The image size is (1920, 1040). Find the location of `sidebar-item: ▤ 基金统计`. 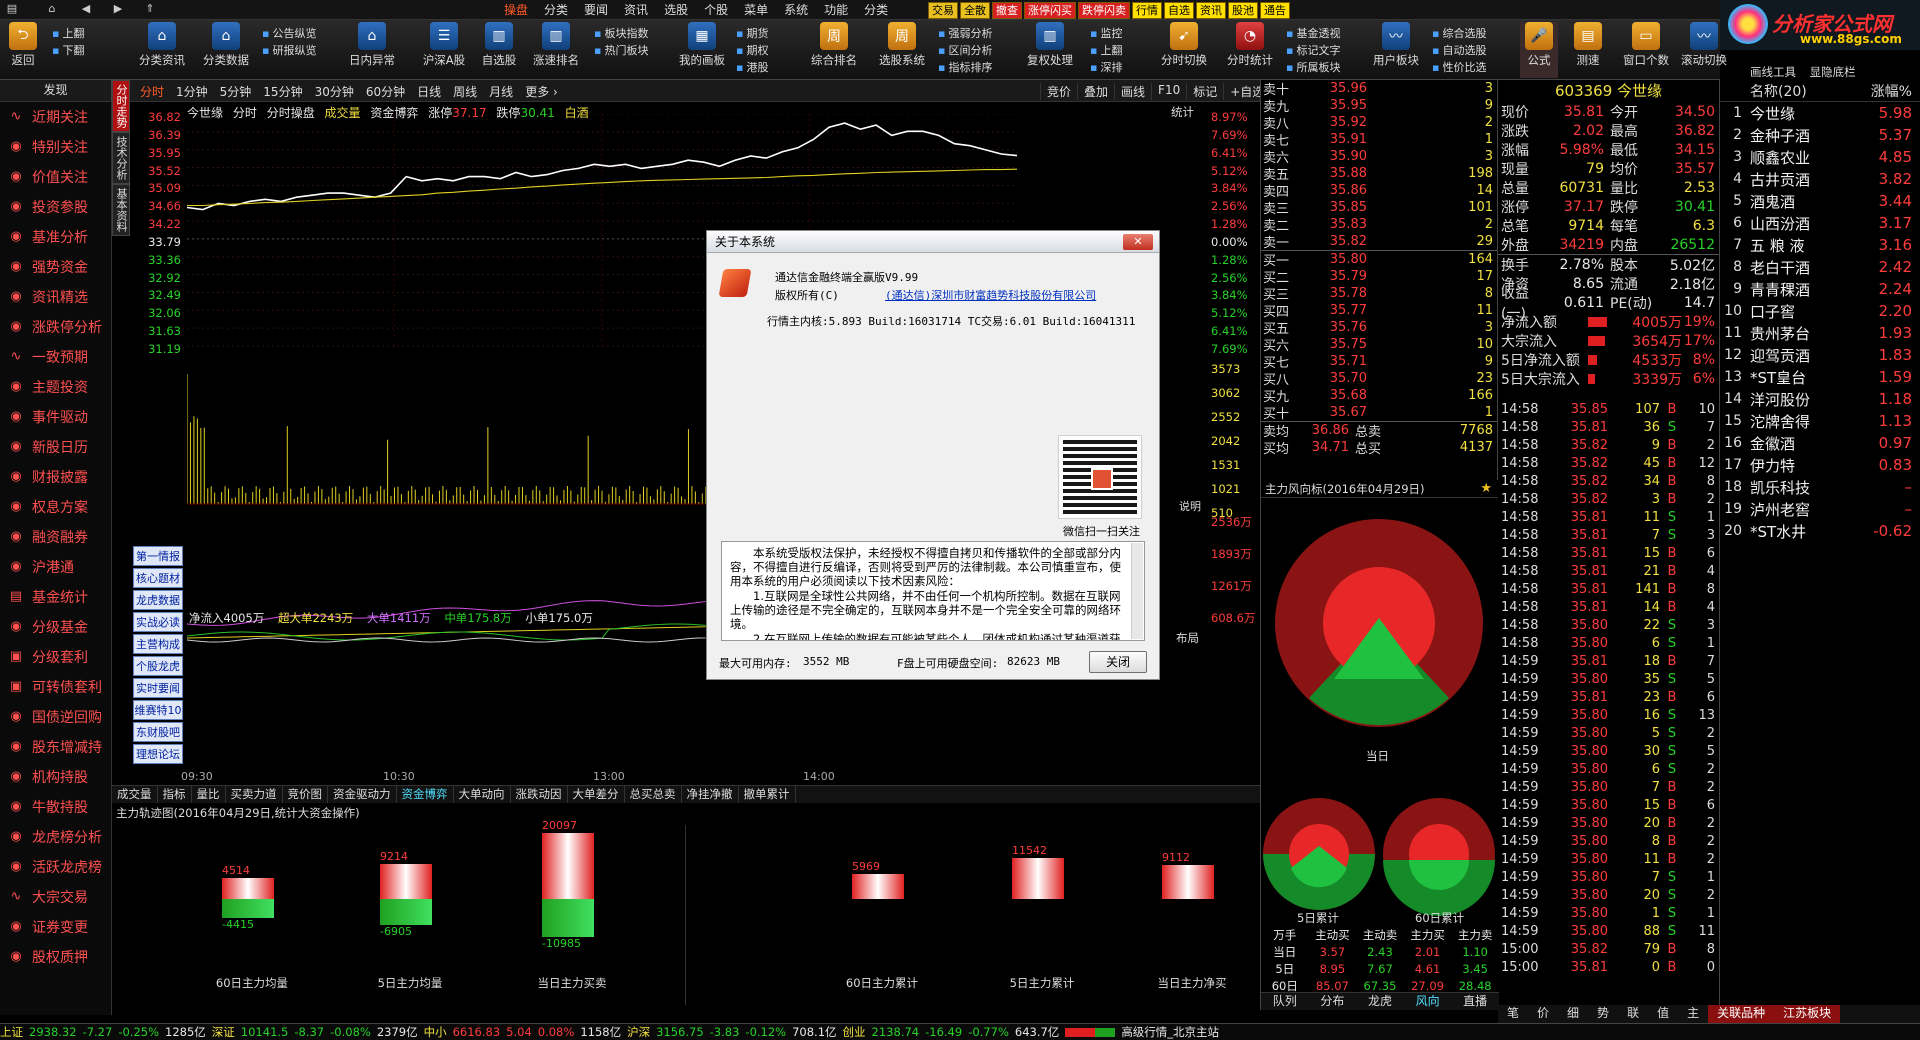

sidebar-item: ▤ 基金统计 is located at coordinates (55, 597).